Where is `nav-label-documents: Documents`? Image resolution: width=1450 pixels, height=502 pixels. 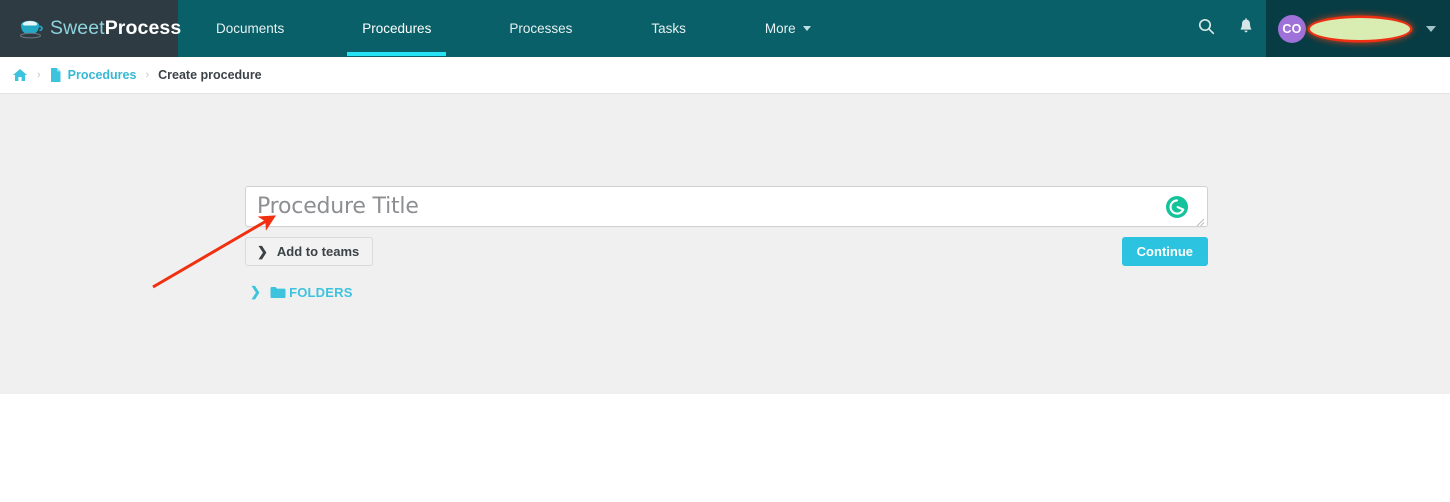 nav-label-documents: Documents is located at coordinates (250, 28).